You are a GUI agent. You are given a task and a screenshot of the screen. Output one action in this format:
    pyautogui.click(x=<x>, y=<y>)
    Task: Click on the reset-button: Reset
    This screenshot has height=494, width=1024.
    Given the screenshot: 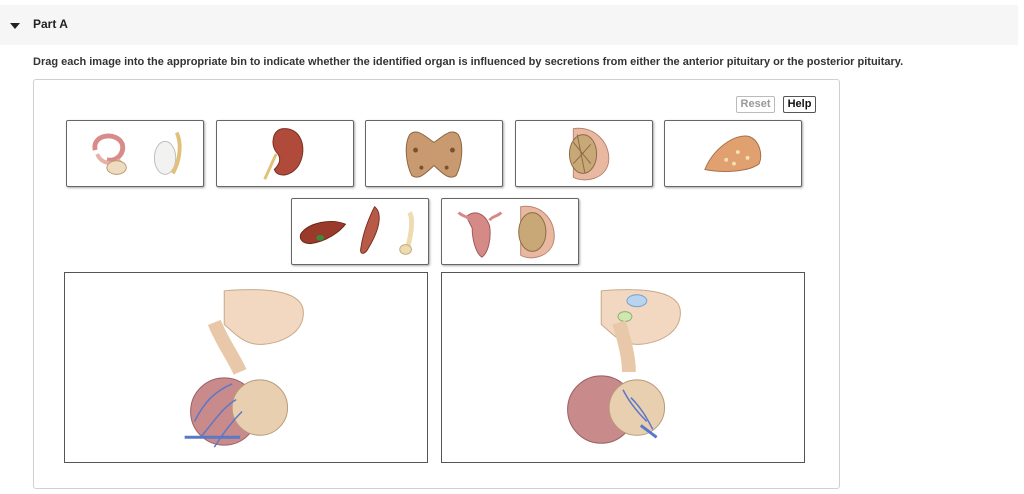 What is the action you would take?
    pyautogui.click(x=755, y=104)
    